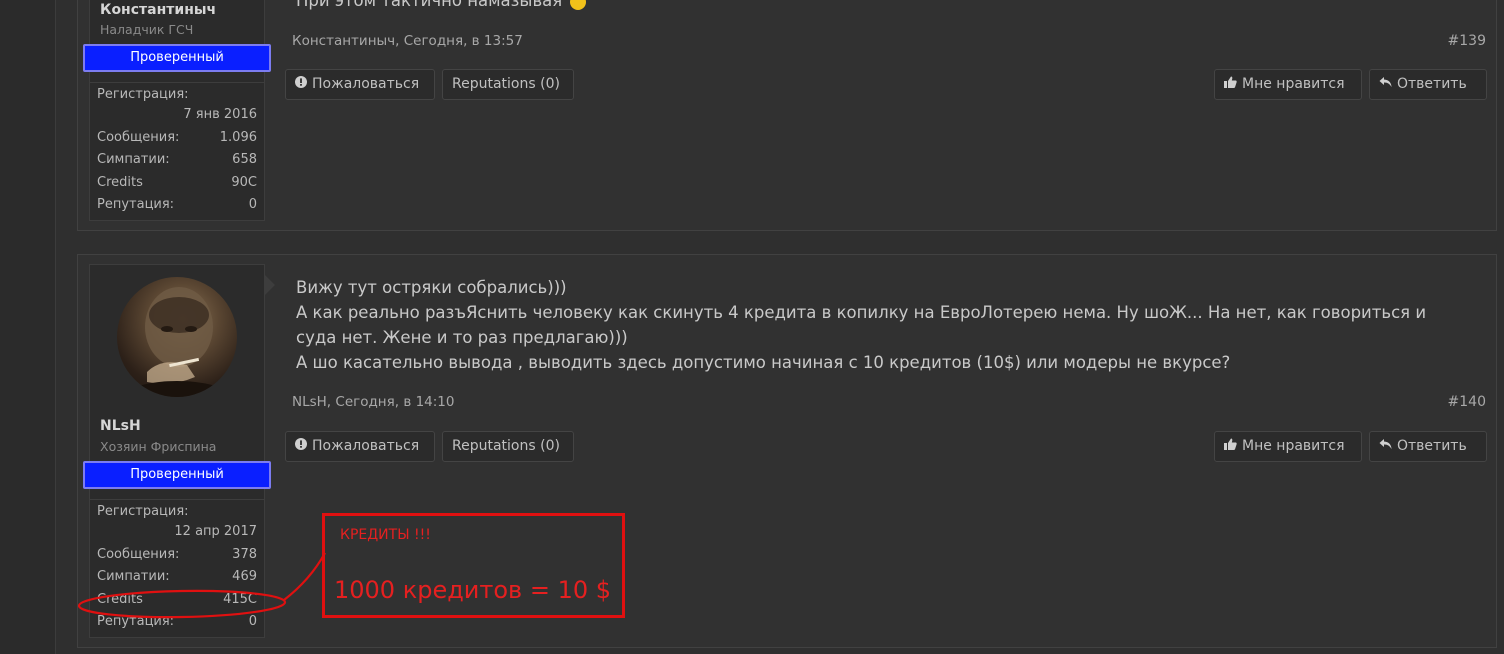 The image size is (1504, 654). What do you see at coordinates (177, 160) in the screenshot?
I see `stat-likes: Симпатии: 658` at bounding box center [177, 160].